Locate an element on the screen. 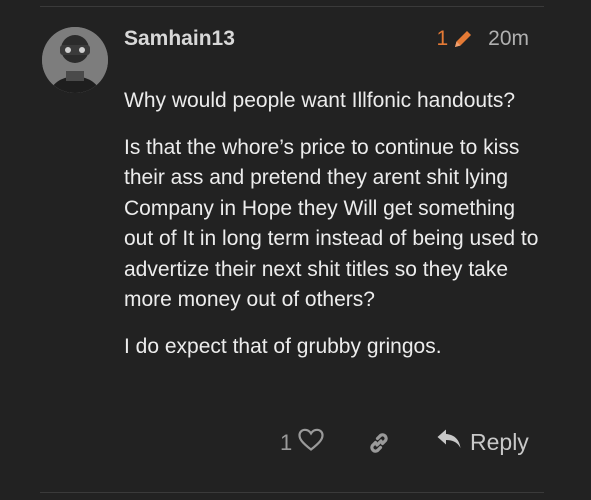  reply-arrow-icon is located at coordinates (453, 442).